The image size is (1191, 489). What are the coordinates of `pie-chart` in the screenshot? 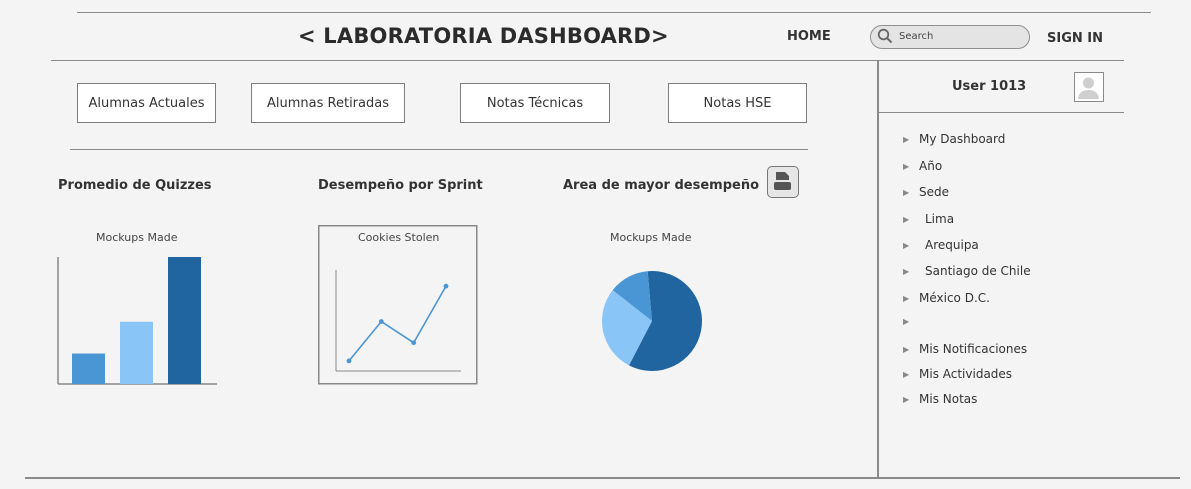 It's located at (652, 321).